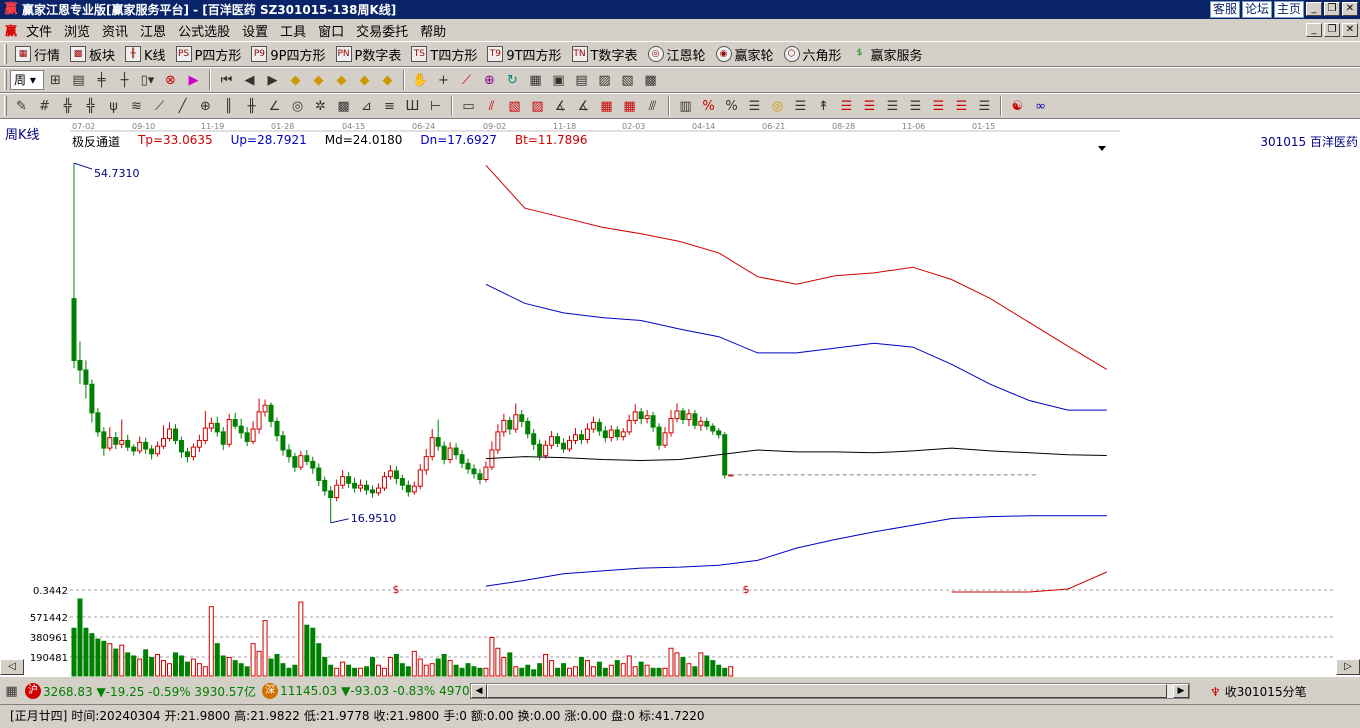  I want to click on scroll-left-icon: ◁, so click(12, 667).